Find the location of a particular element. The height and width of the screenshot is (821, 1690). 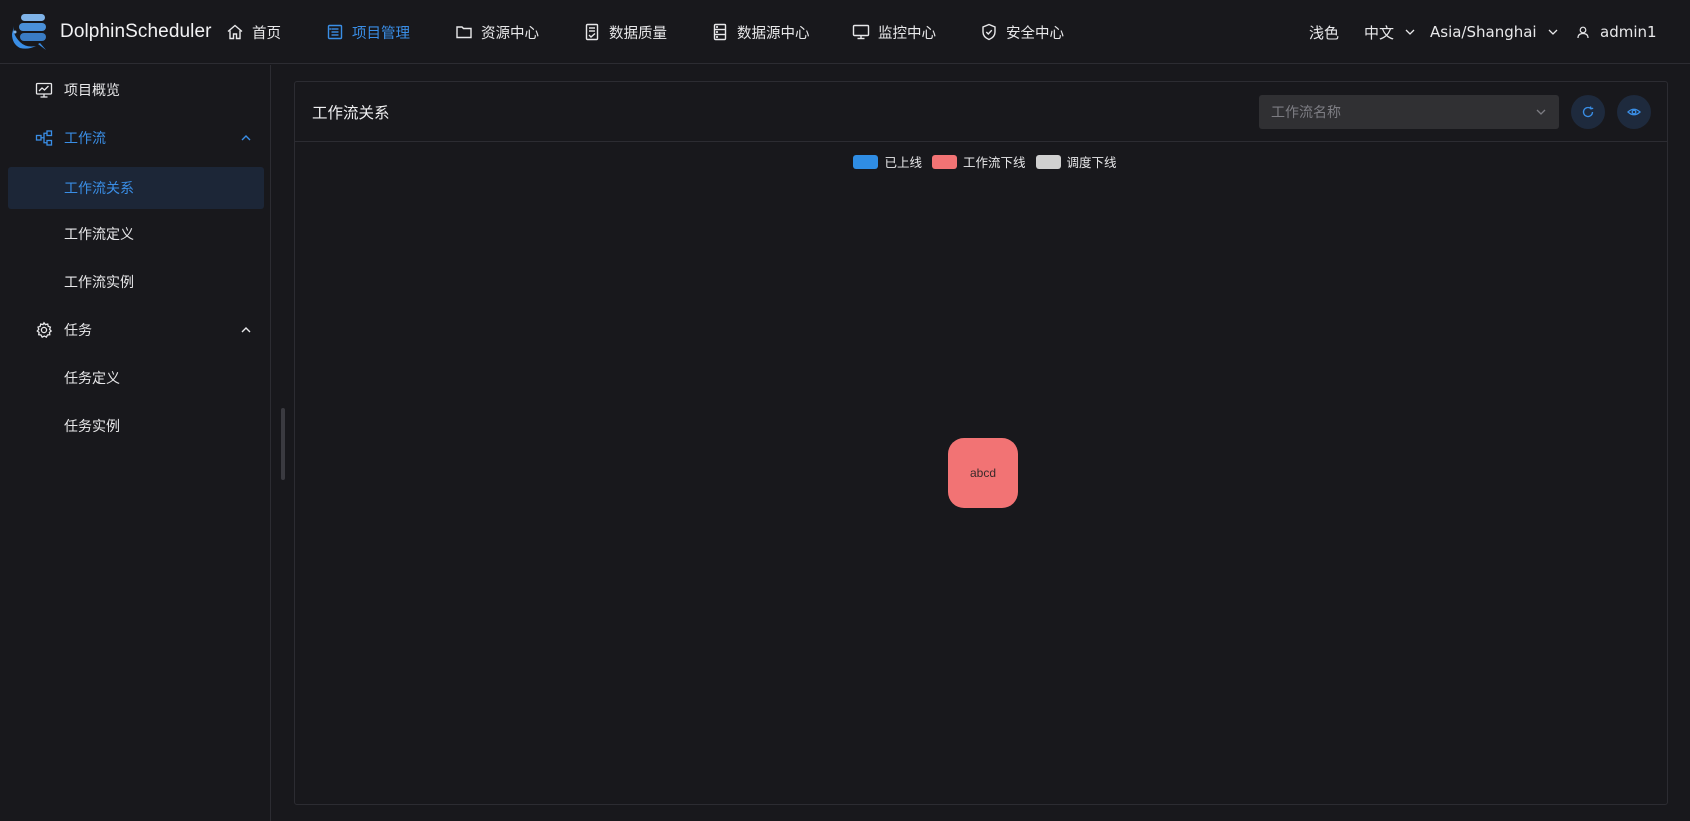

refresh-icon is located at coordinates (1588, 112).